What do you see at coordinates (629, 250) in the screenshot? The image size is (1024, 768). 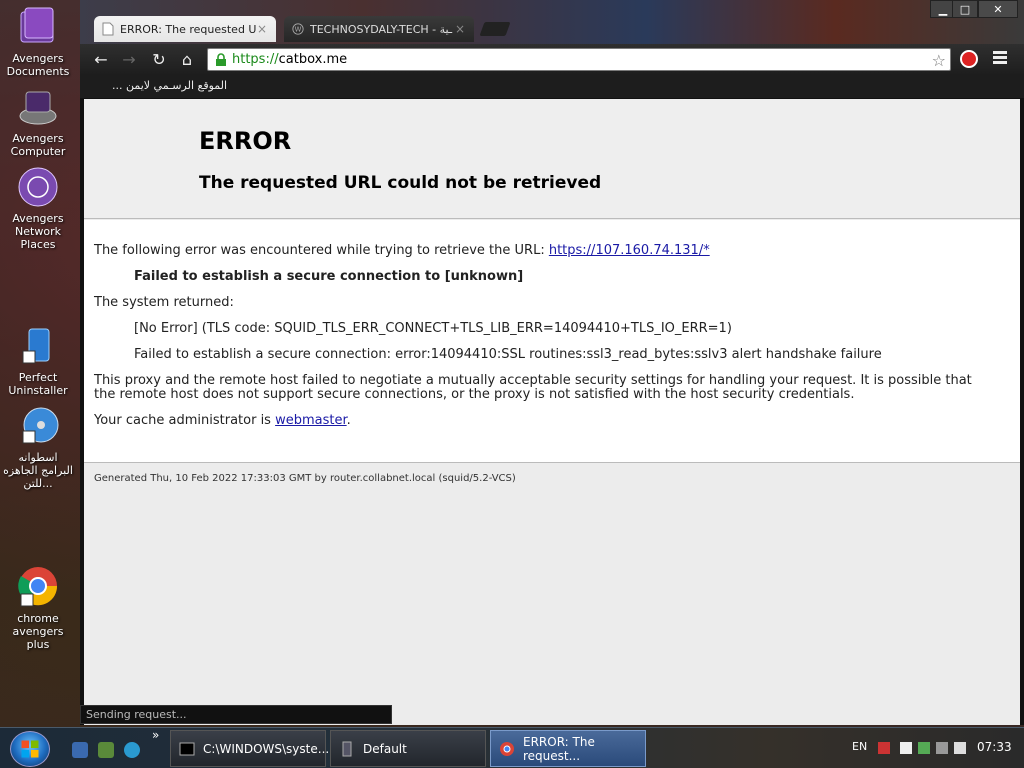 I see `requested-url-link: https://107.160.74.131/*` at bounding box center [629, 250].